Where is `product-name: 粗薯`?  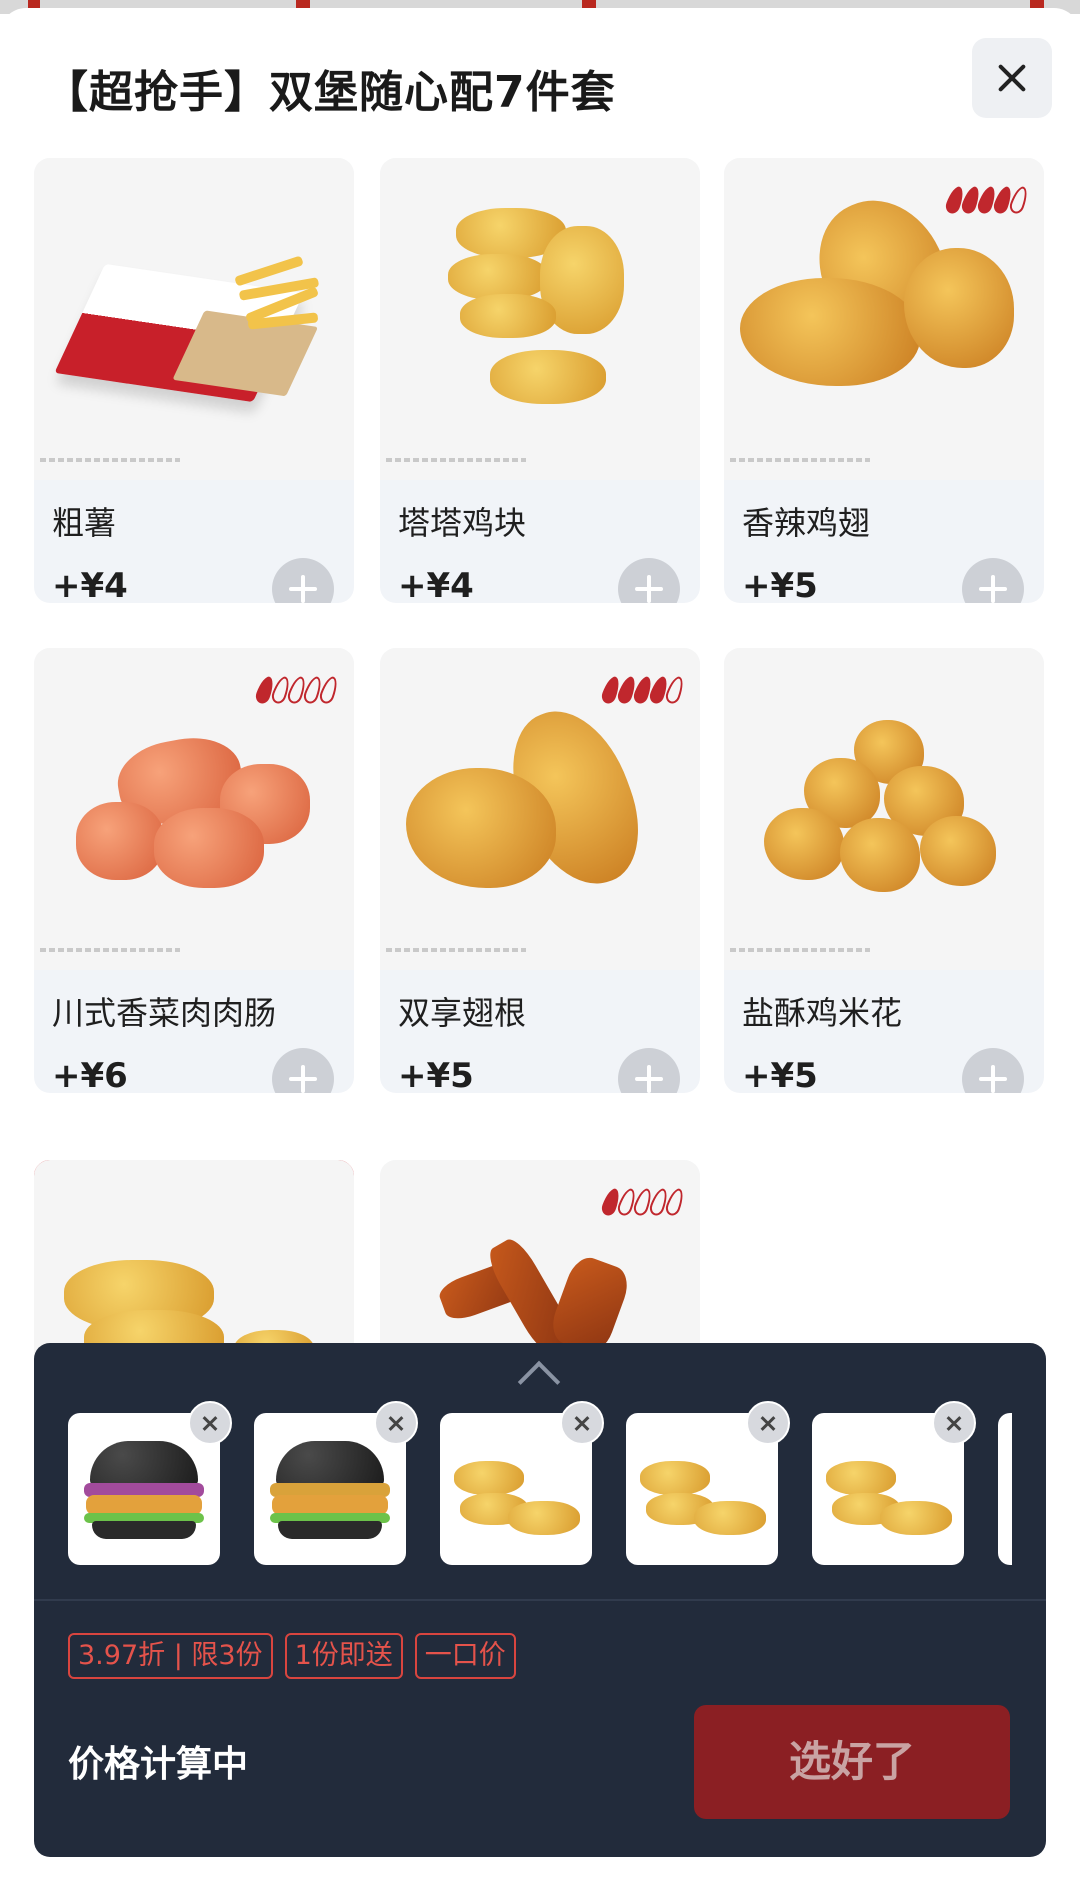
product-name: 粗薯 is located at coordinates (84, 523).